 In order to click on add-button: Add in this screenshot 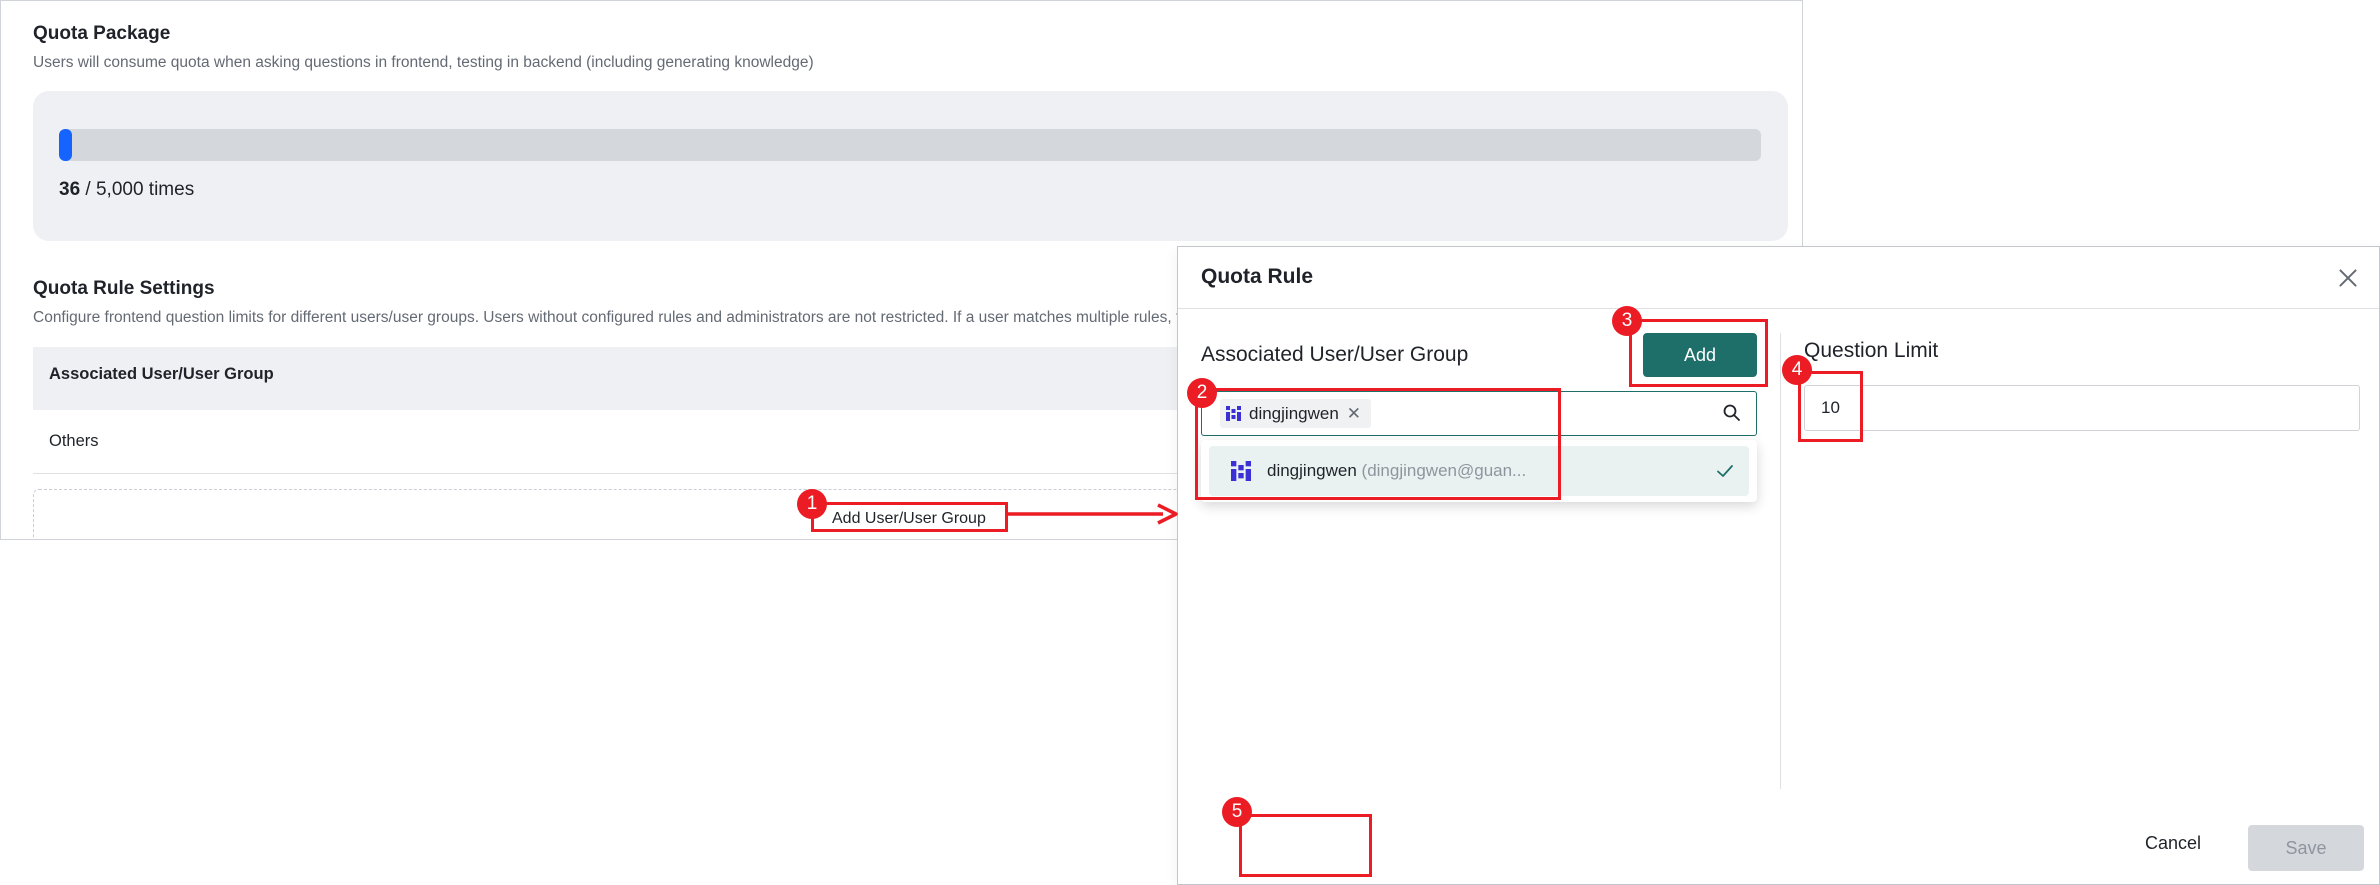, I will do `click(1700, 355)`.